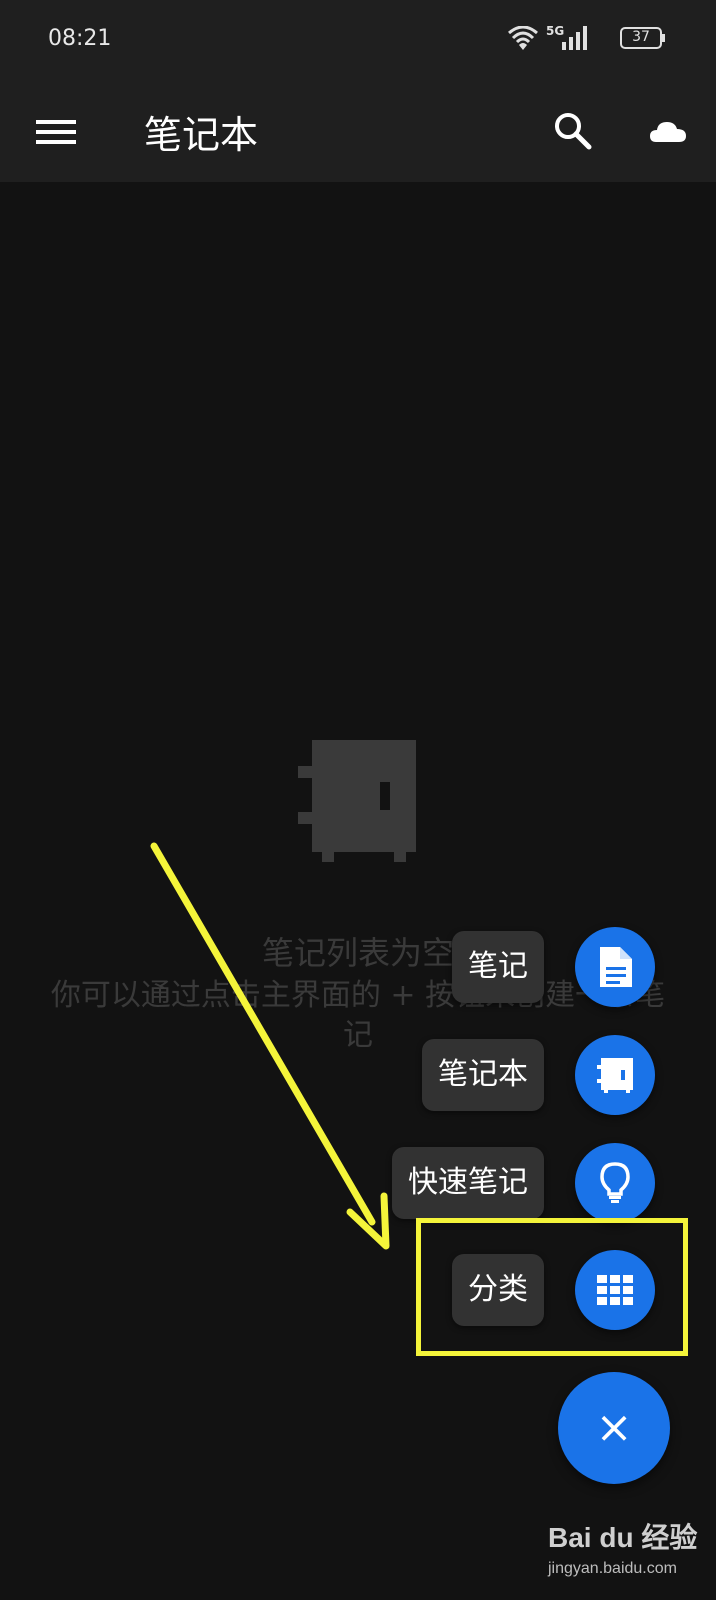 The image size is (716, 1600). I want to click on fab-close-button: ×, so click(614, 1428).